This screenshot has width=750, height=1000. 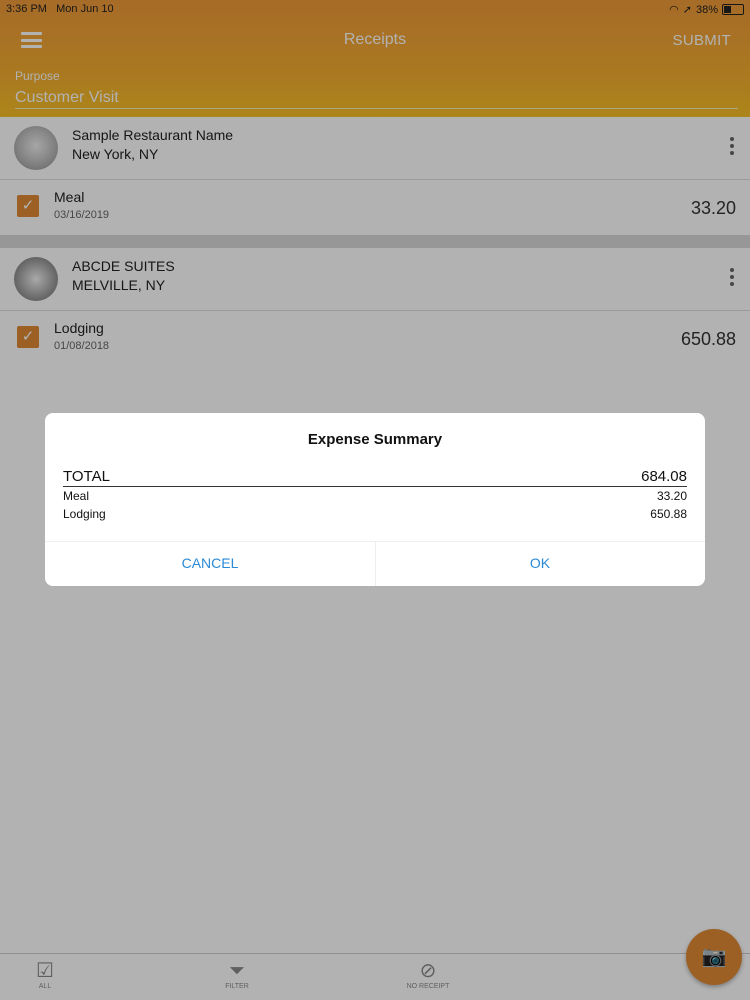 I want to click on summary-line-value: 650.88, so click(x=668, y=514).